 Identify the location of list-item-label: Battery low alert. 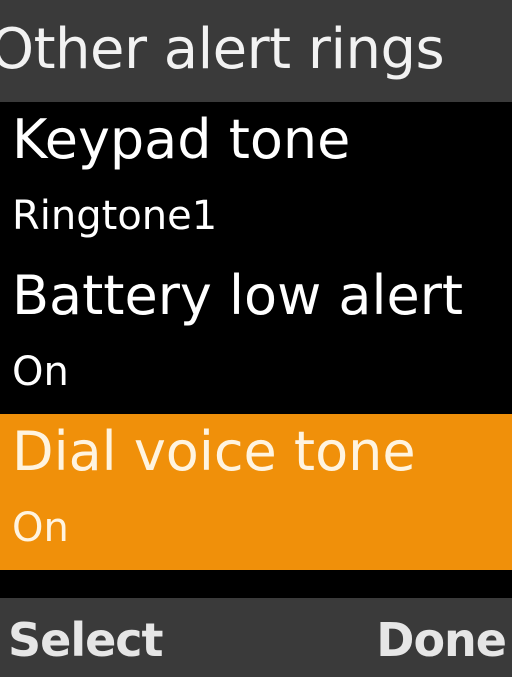
(238, 295).